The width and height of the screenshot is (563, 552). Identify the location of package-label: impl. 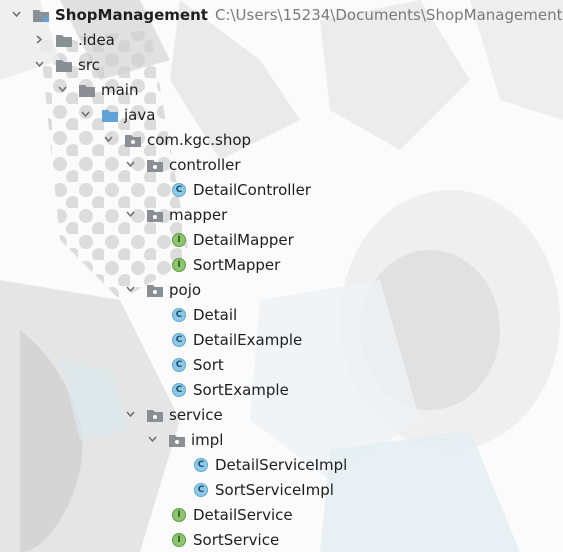
(207, 439).